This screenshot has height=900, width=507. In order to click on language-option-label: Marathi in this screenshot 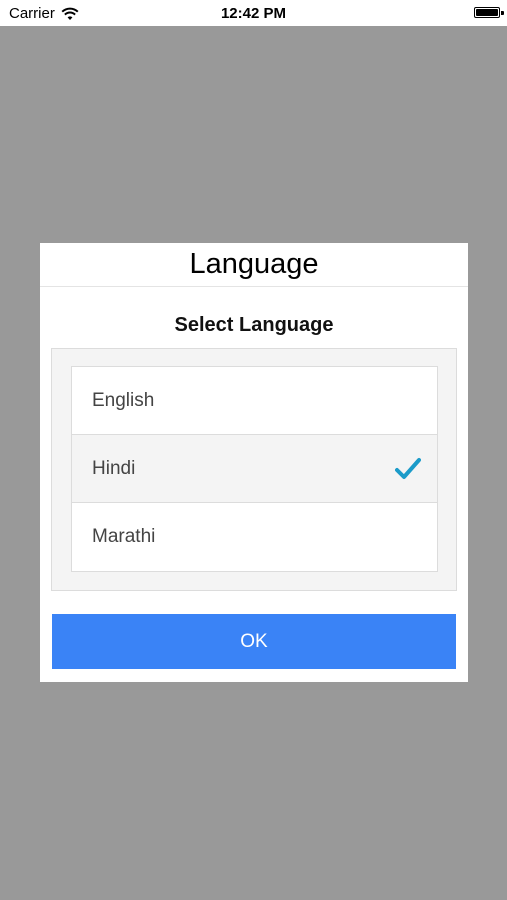, I will do `click(124, 536)`.